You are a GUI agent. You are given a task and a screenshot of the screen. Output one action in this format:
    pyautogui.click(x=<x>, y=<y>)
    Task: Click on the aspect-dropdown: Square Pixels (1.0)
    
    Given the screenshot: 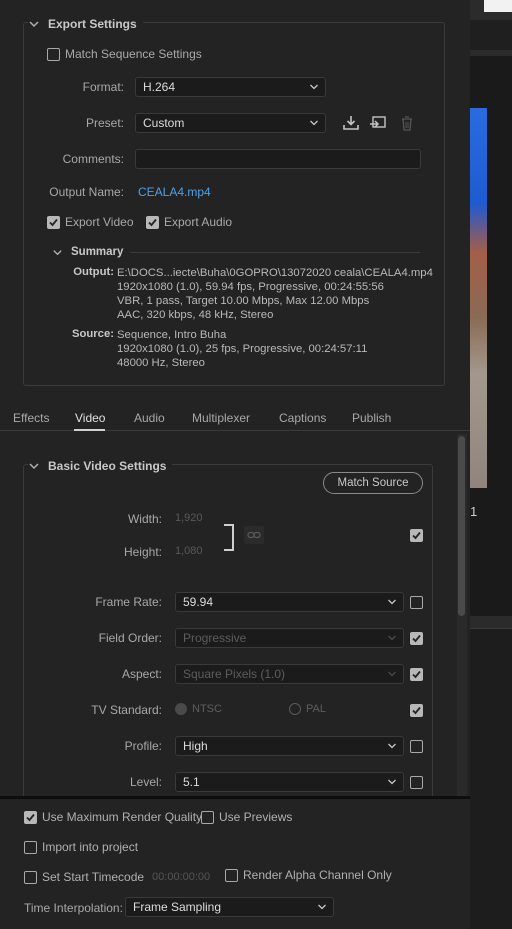 What is the action you would take?
    pyautogui.click(x=289, y=674)
    